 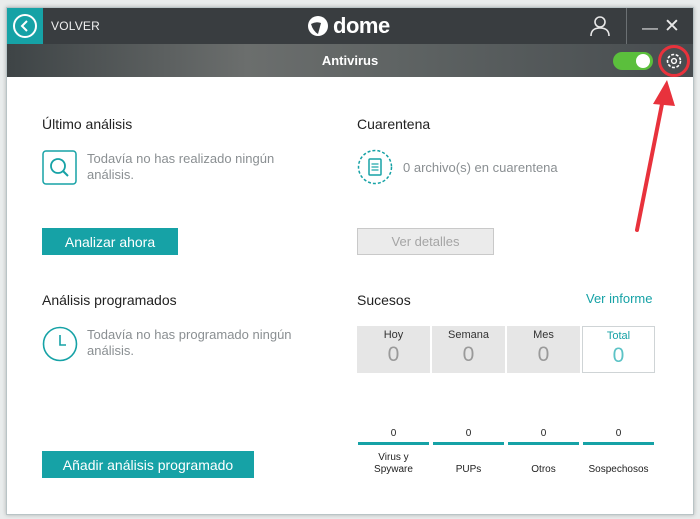 What do you see at coordinates (600, 26) in the screenshot?
I see `user-account-icon` at bounding box center [600, 26].